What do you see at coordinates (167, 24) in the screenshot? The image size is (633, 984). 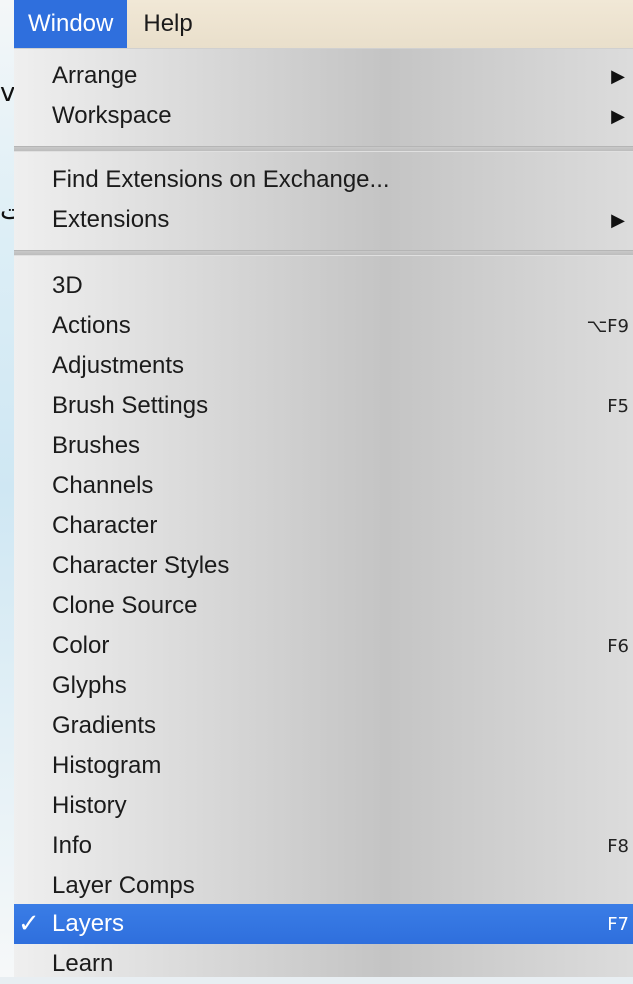 I see `menu-help: Help` at bounding box center [167, 24].